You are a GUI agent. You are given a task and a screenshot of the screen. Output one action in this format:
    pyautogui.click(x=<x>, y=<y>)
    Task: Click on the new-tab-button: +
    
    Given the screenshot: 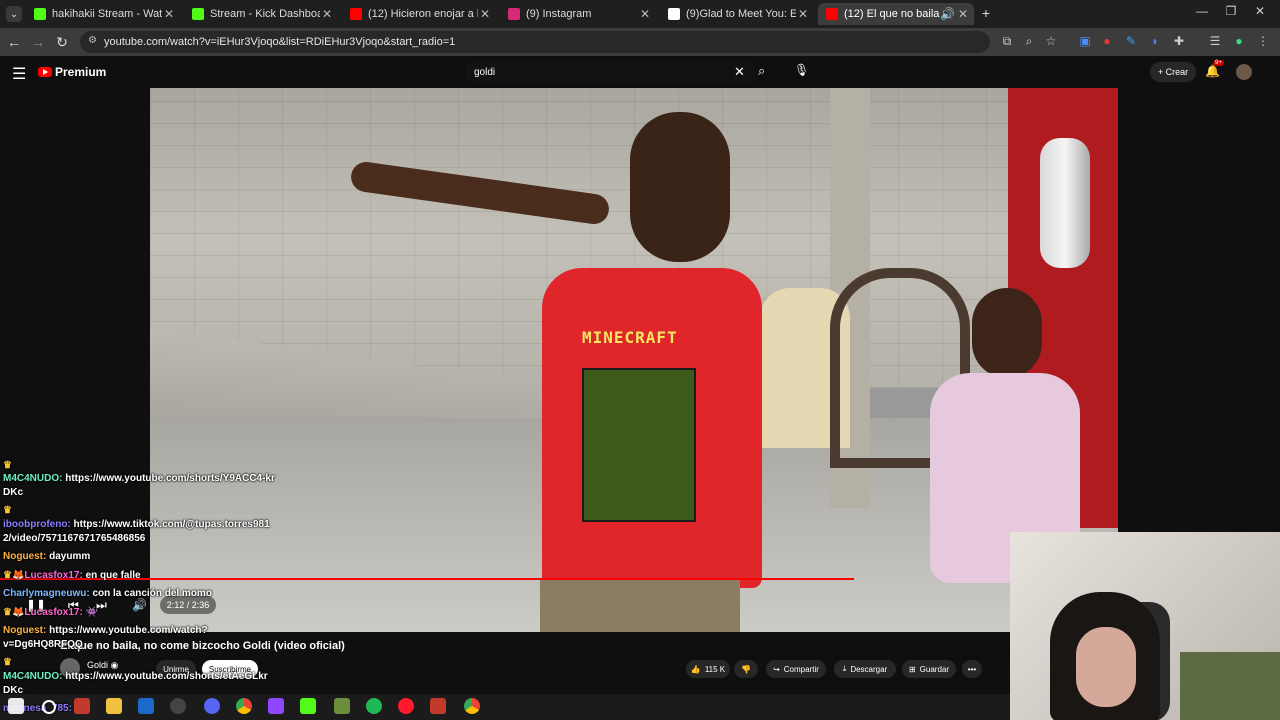 What is the action you would take?
    pyautogui.click(x=986, y=13)
    